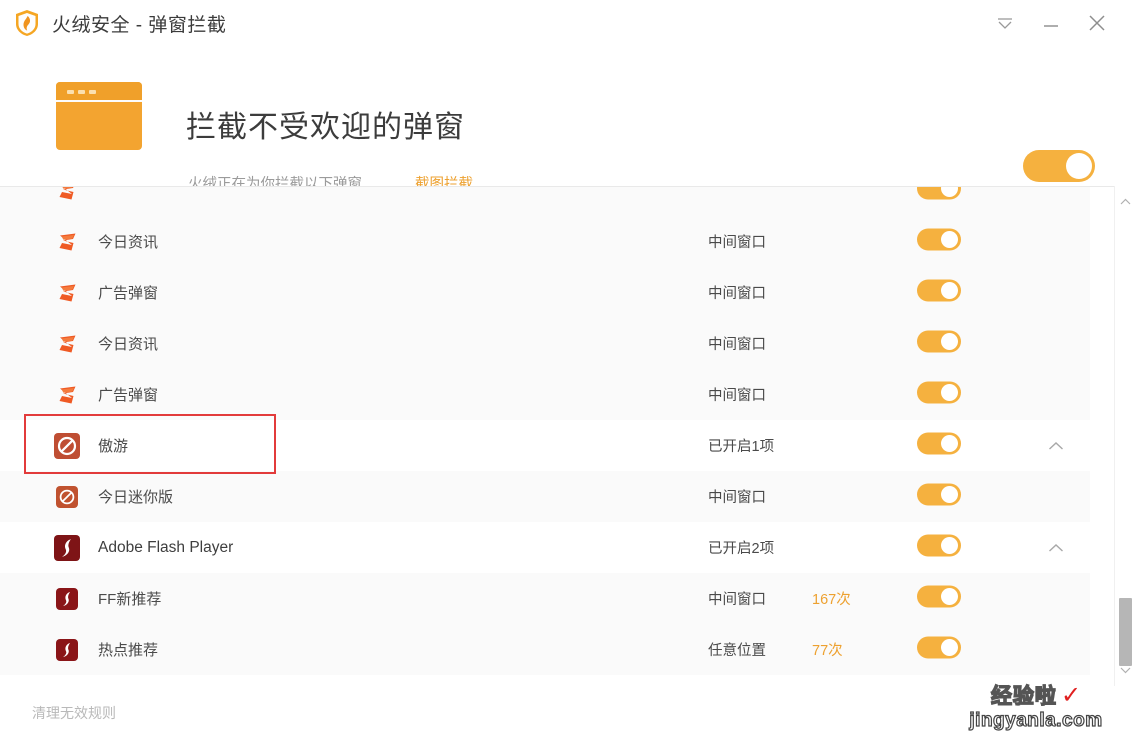 This screenshot has height=739, width=1134. Describe the element at coordinates (1036, 720) in the screenshot. I see `watermark-url: jingyanla.com` at that location.